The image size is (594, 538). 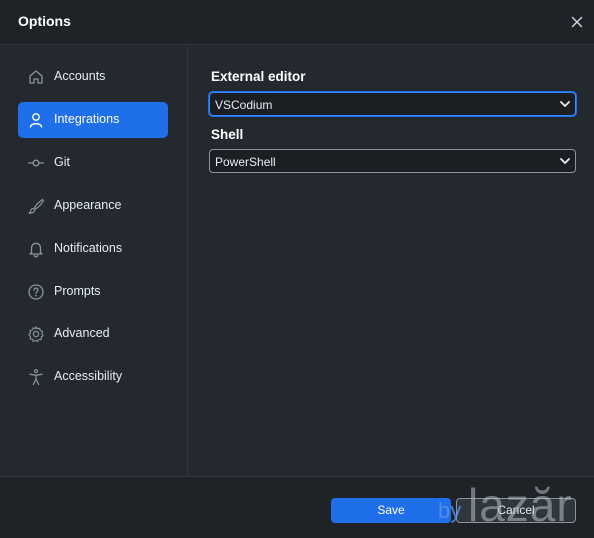 I want to click on question-circle-icon, so click(x=36, y=292).